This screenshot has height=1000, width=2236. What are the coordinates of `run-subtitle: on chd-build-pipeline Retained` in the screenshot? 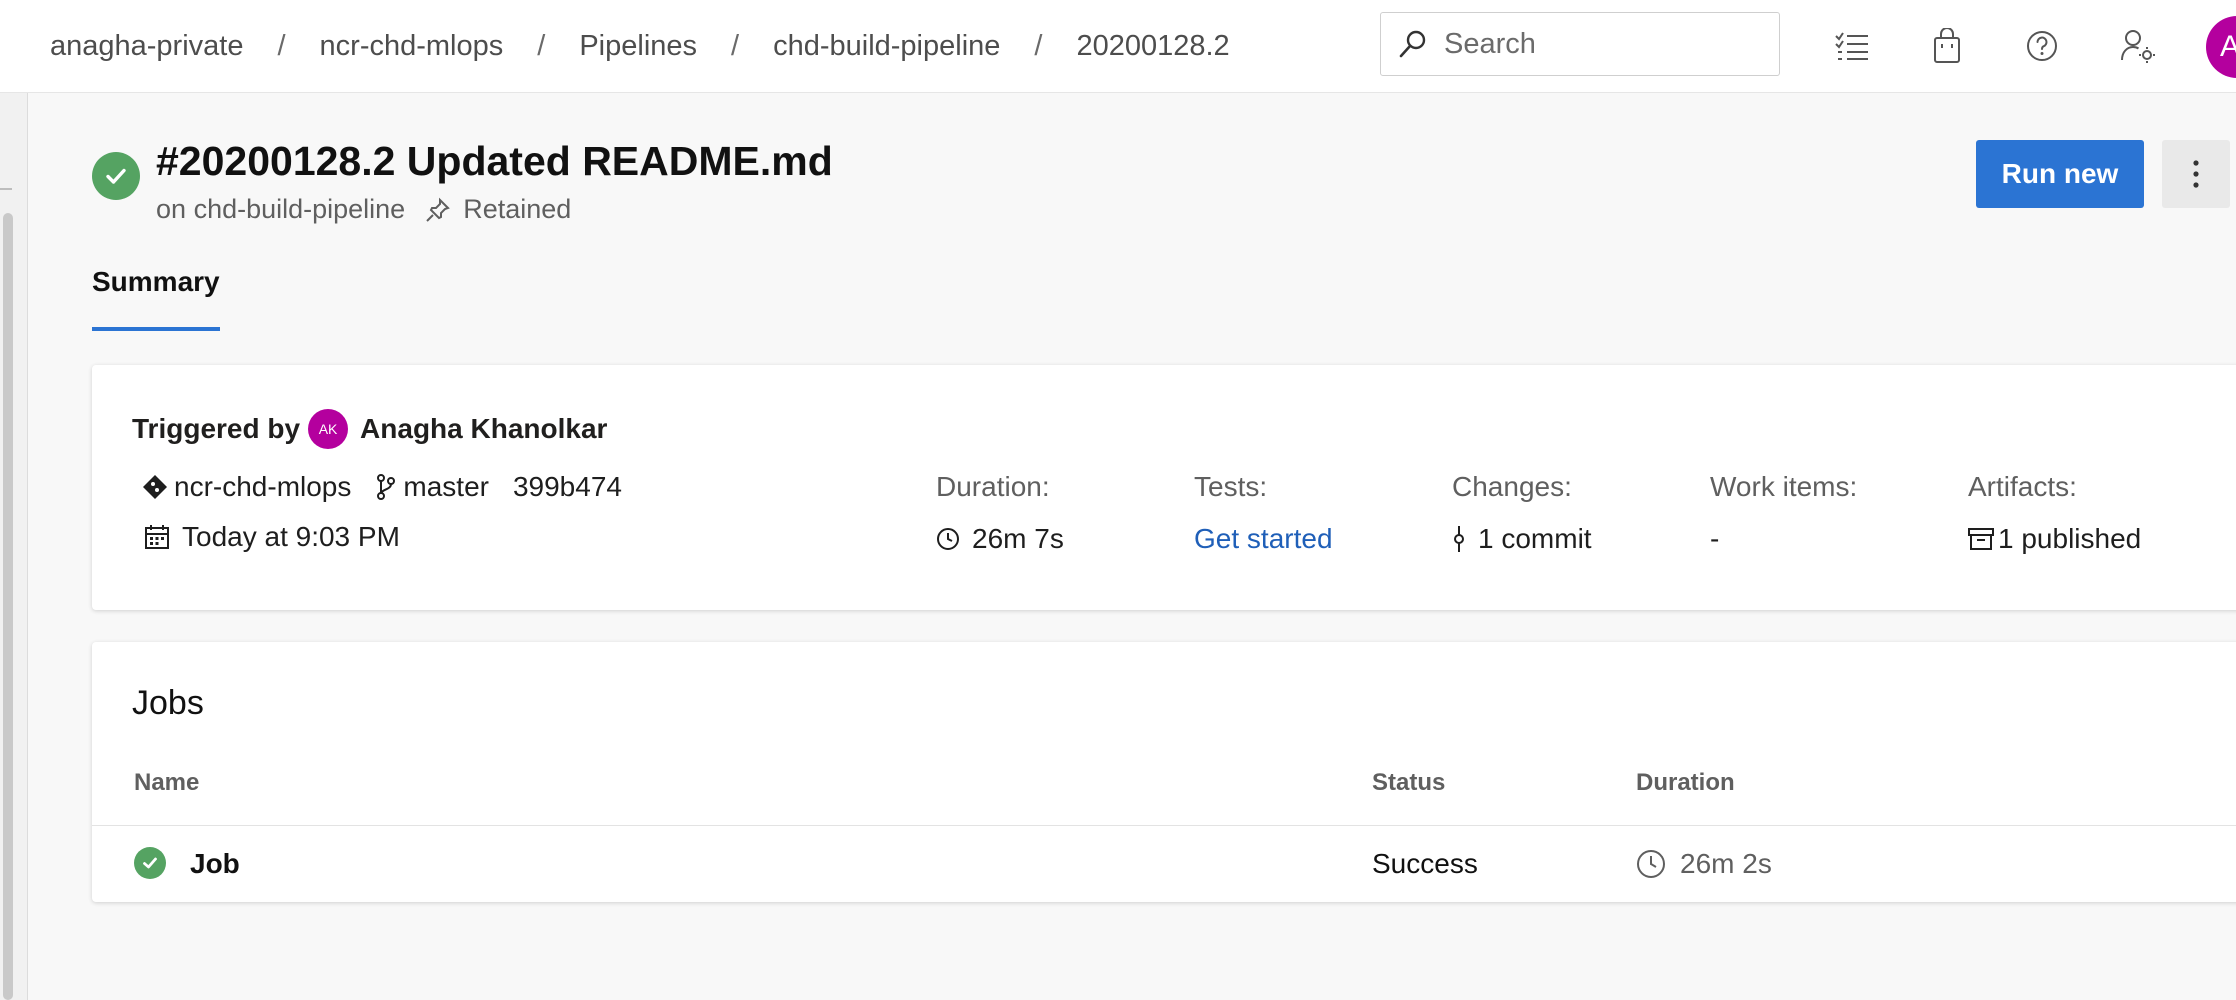 It's located at (363, 209).